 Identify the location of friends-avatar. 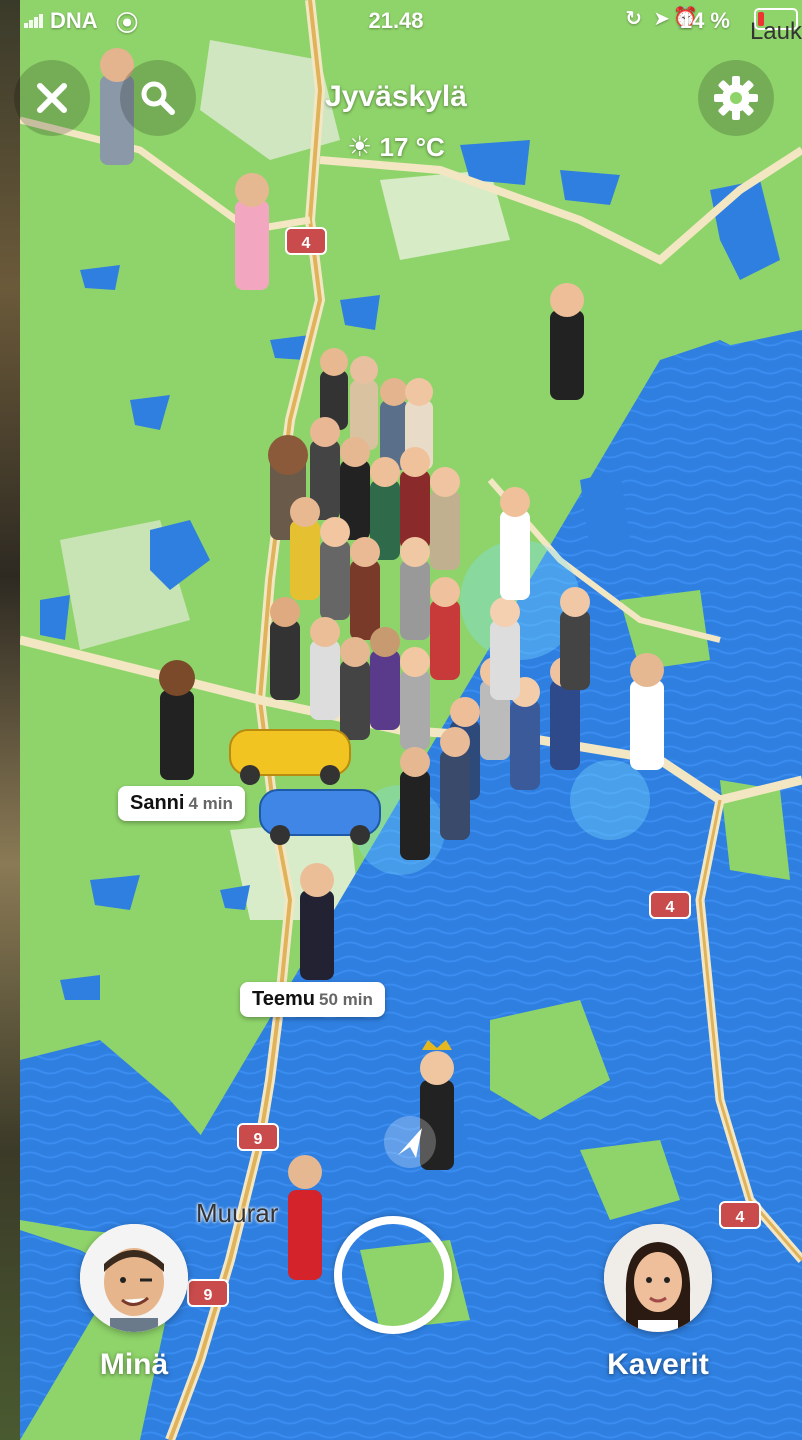
(658, 1278).